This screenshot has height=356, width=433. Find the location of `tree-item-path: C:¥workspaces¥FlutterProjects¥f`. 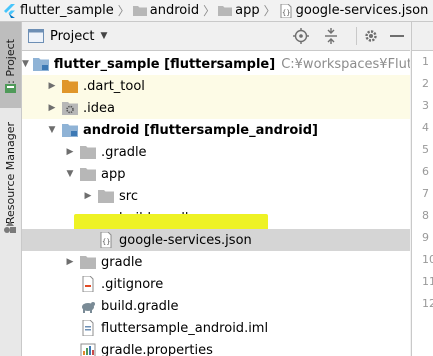

tree-item-path: C:¥workspaces¥FlutterProjects¥f is located at coordinates (345, 64).